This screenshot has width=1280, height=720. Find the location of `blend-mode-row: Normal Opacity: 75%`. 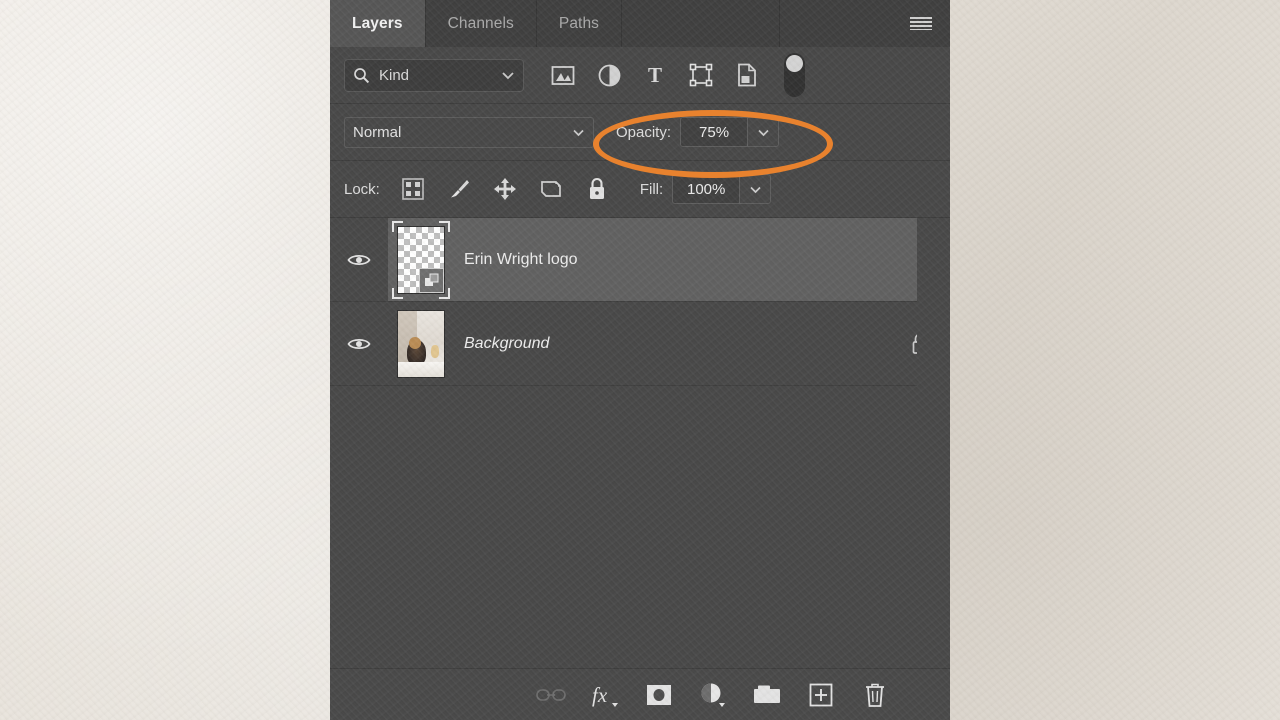

blend-mode-row: Normal Opacity: 75% is located at coordinates (640, 132).